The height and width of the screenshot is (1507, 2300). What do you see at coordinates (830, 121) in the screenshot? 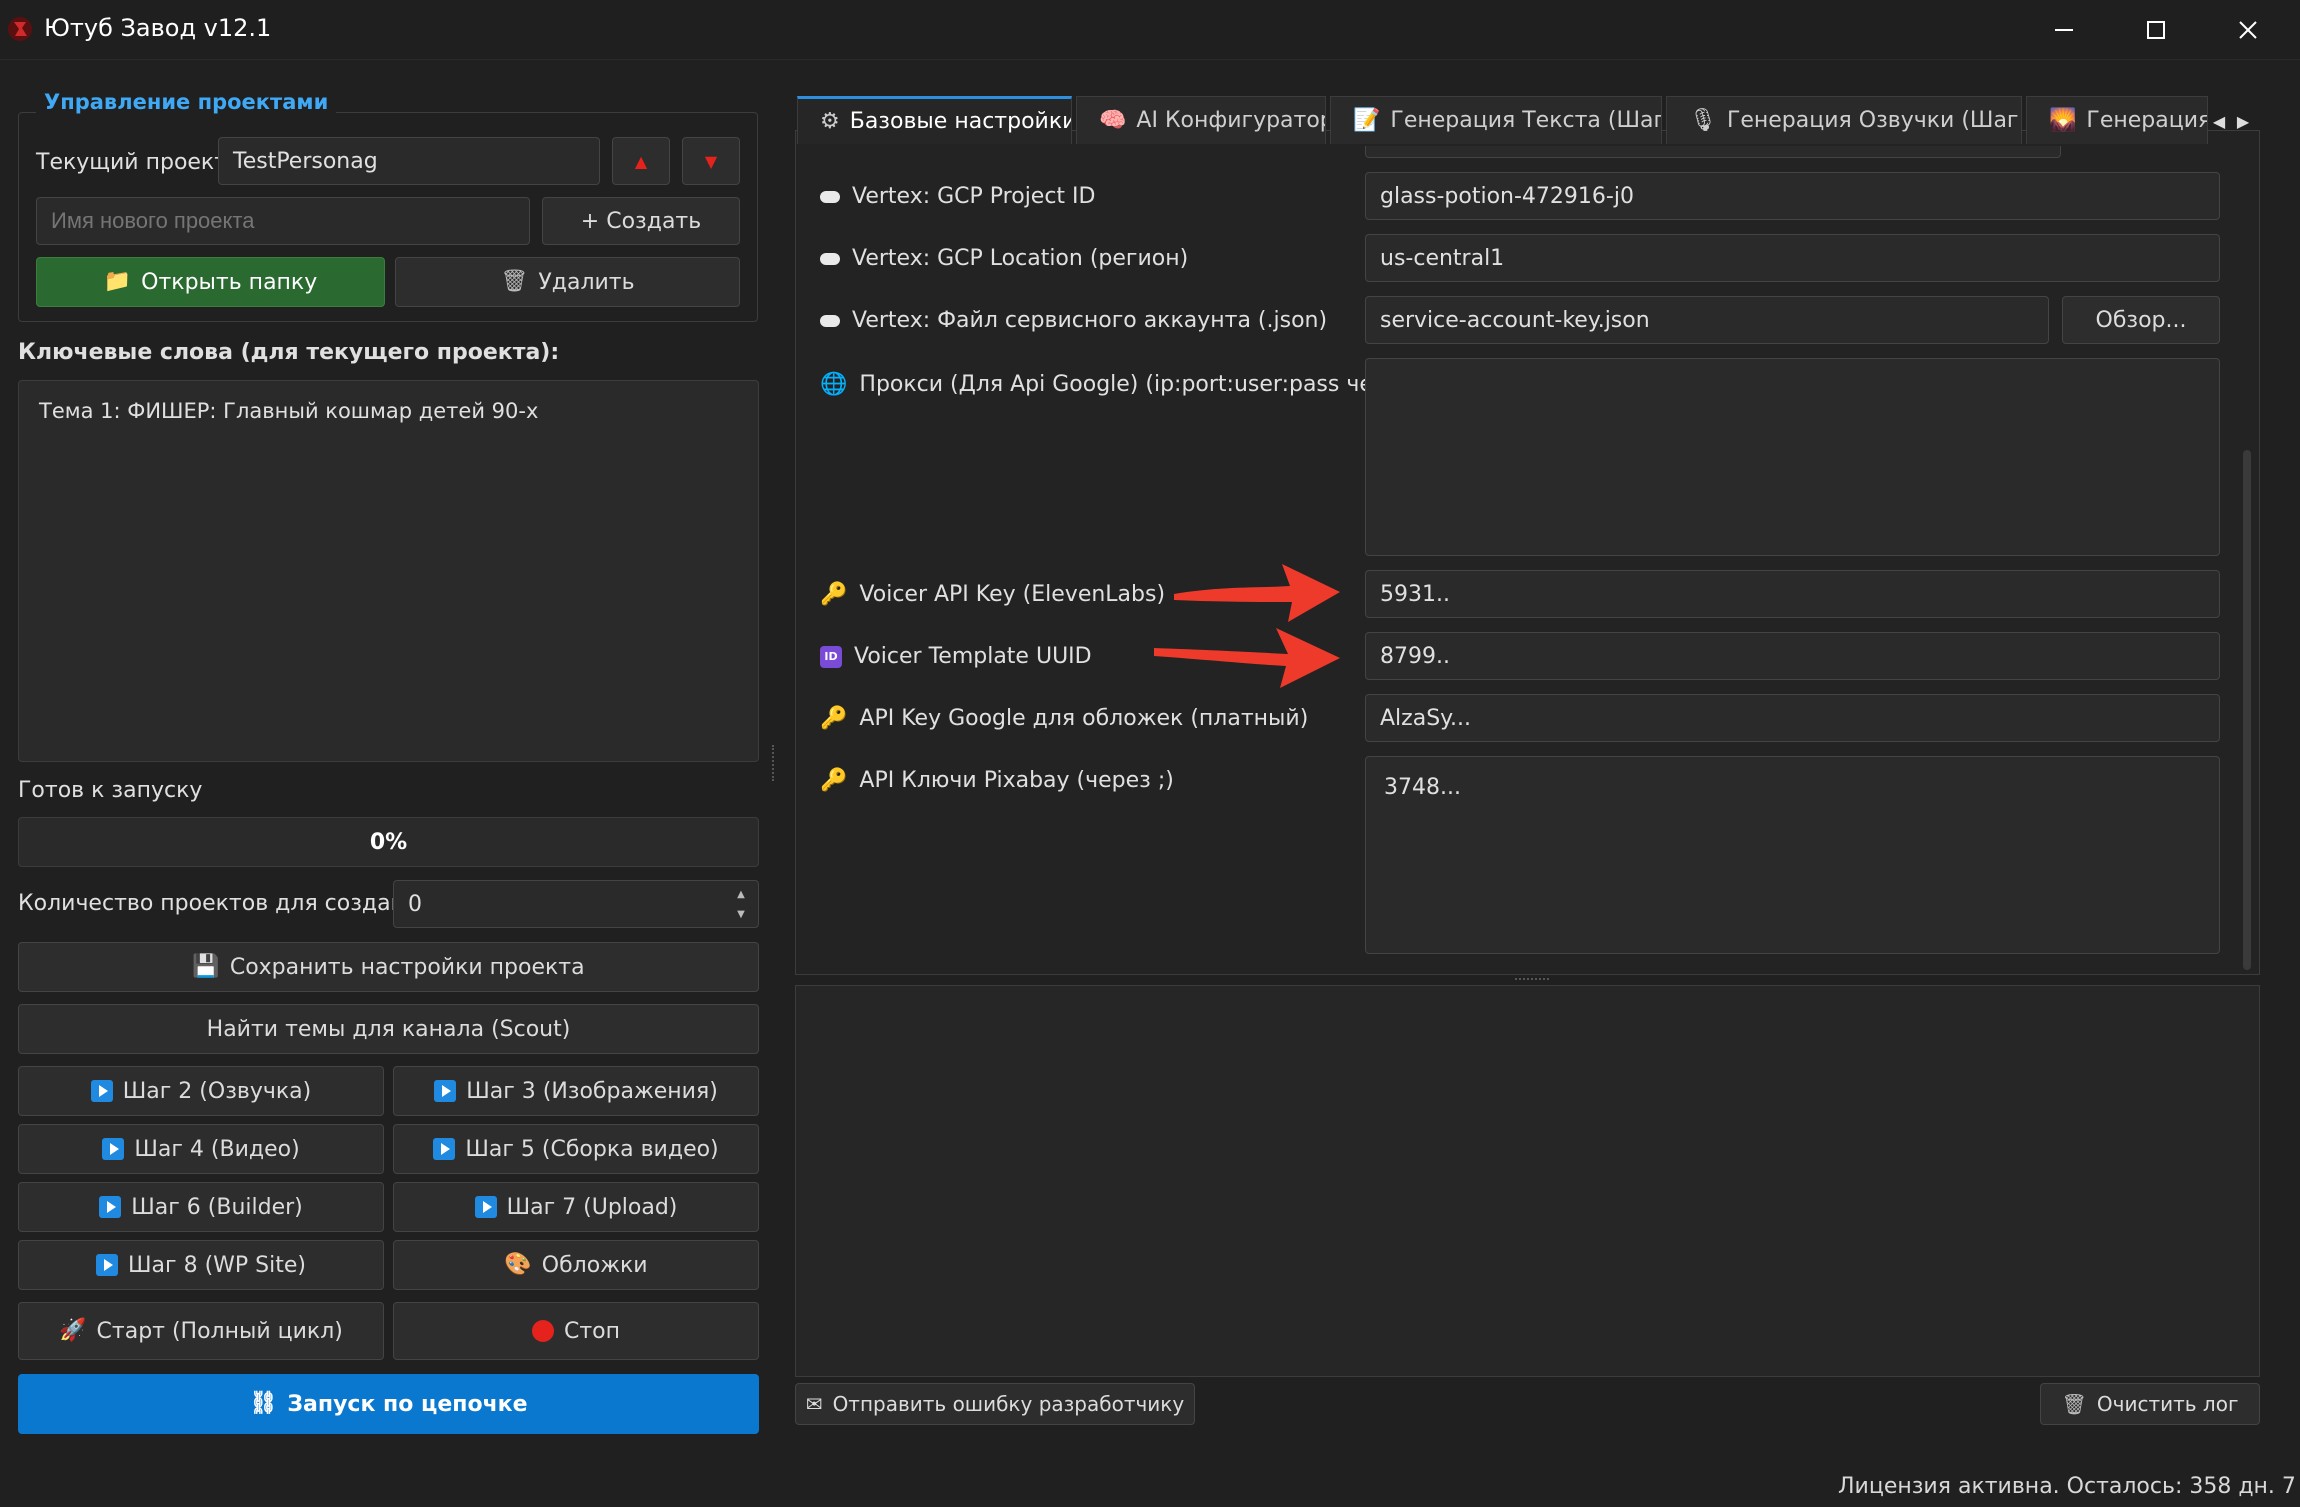
I see `gear-icon: ⚙` at bounding box center [830, 121].